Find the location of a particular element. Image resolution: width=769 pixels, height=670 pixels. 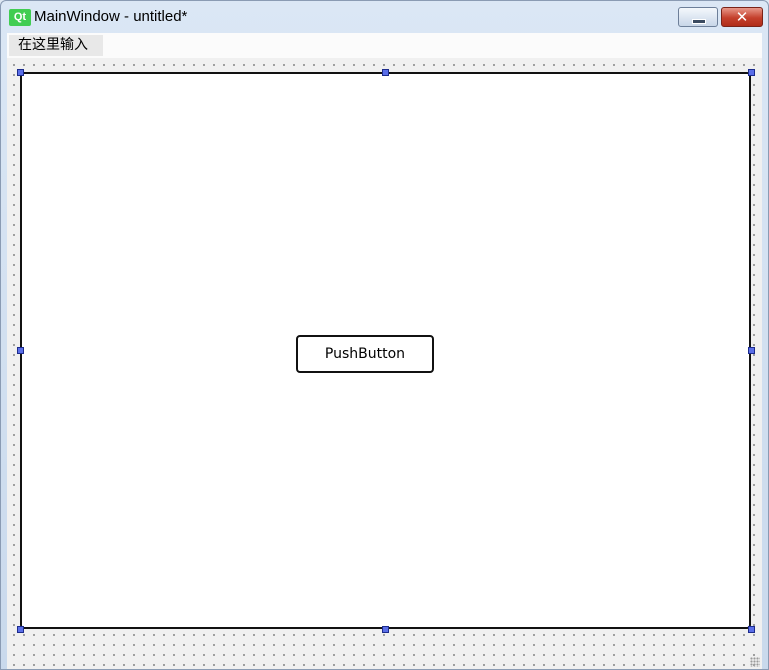

close-icon: ✕ is located at coordinates (742, 17).